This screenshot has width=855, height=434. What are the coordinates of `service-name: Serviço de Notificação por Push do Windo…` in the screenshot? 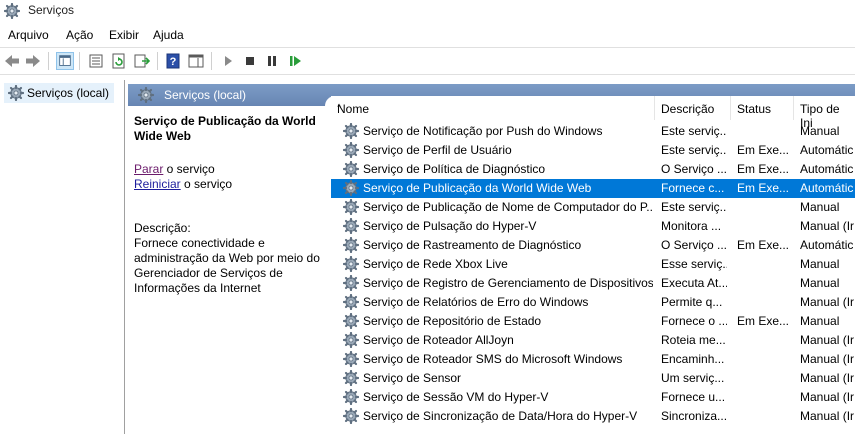 It's located at (483, 131).